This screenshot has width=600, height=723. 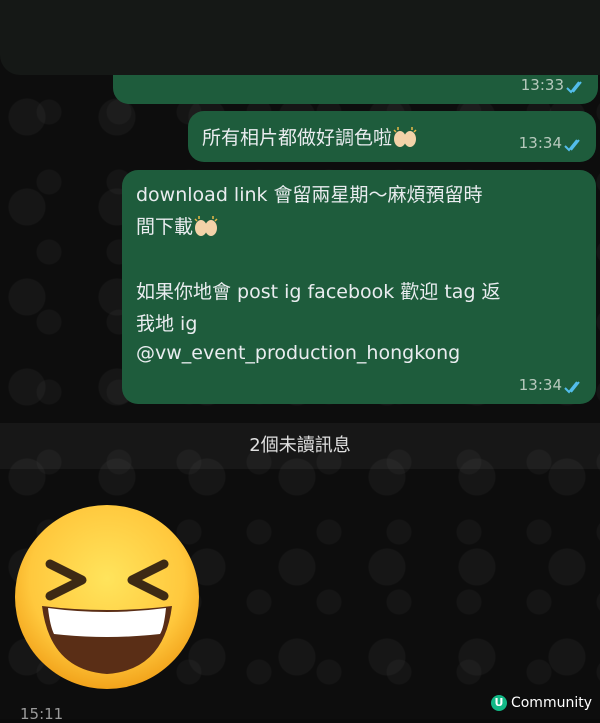 I want to click on watermark-label: Community, so click(x=551, y=703).